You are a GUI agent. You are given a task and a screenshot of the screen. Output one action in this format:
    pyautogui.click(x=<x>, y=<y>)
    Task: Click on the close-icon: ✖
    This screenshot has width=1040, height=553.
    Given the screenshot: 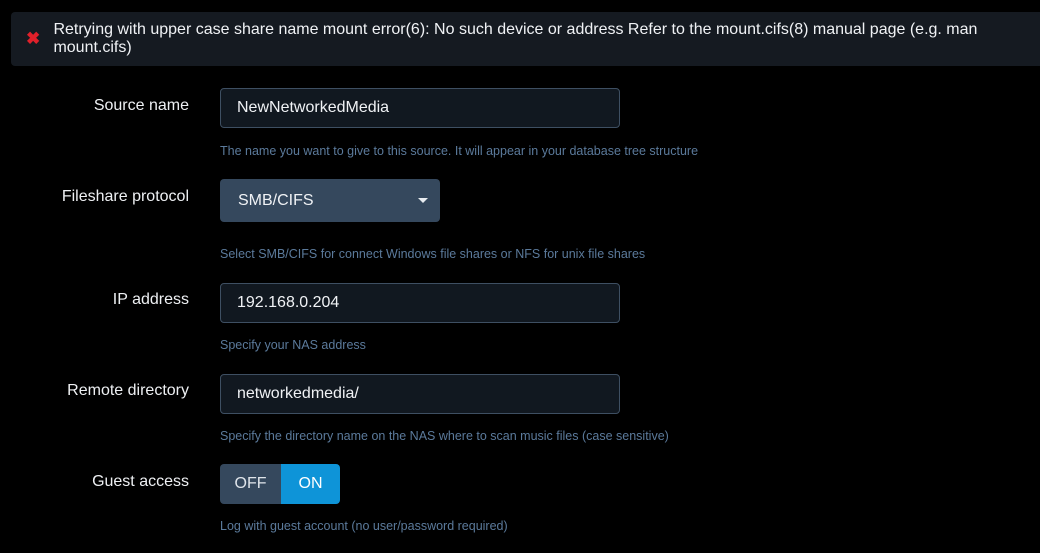 What is the action you would take?
    pyautogui.click(x=33, y=38)
    